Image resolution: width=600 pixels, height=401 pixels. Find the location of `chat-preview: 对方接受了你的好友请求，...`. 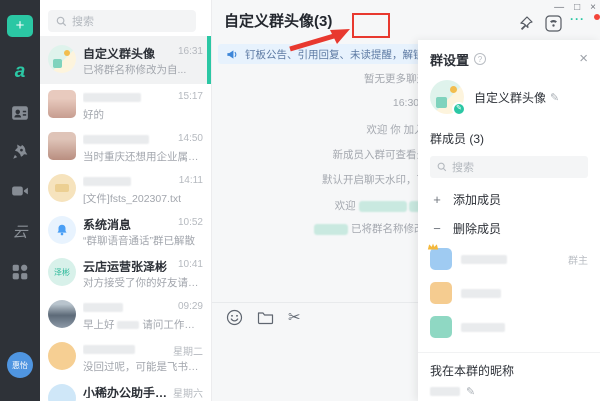

chat-preview: 对方接受了你的好友请求，... is located at coordinates (143, 283).